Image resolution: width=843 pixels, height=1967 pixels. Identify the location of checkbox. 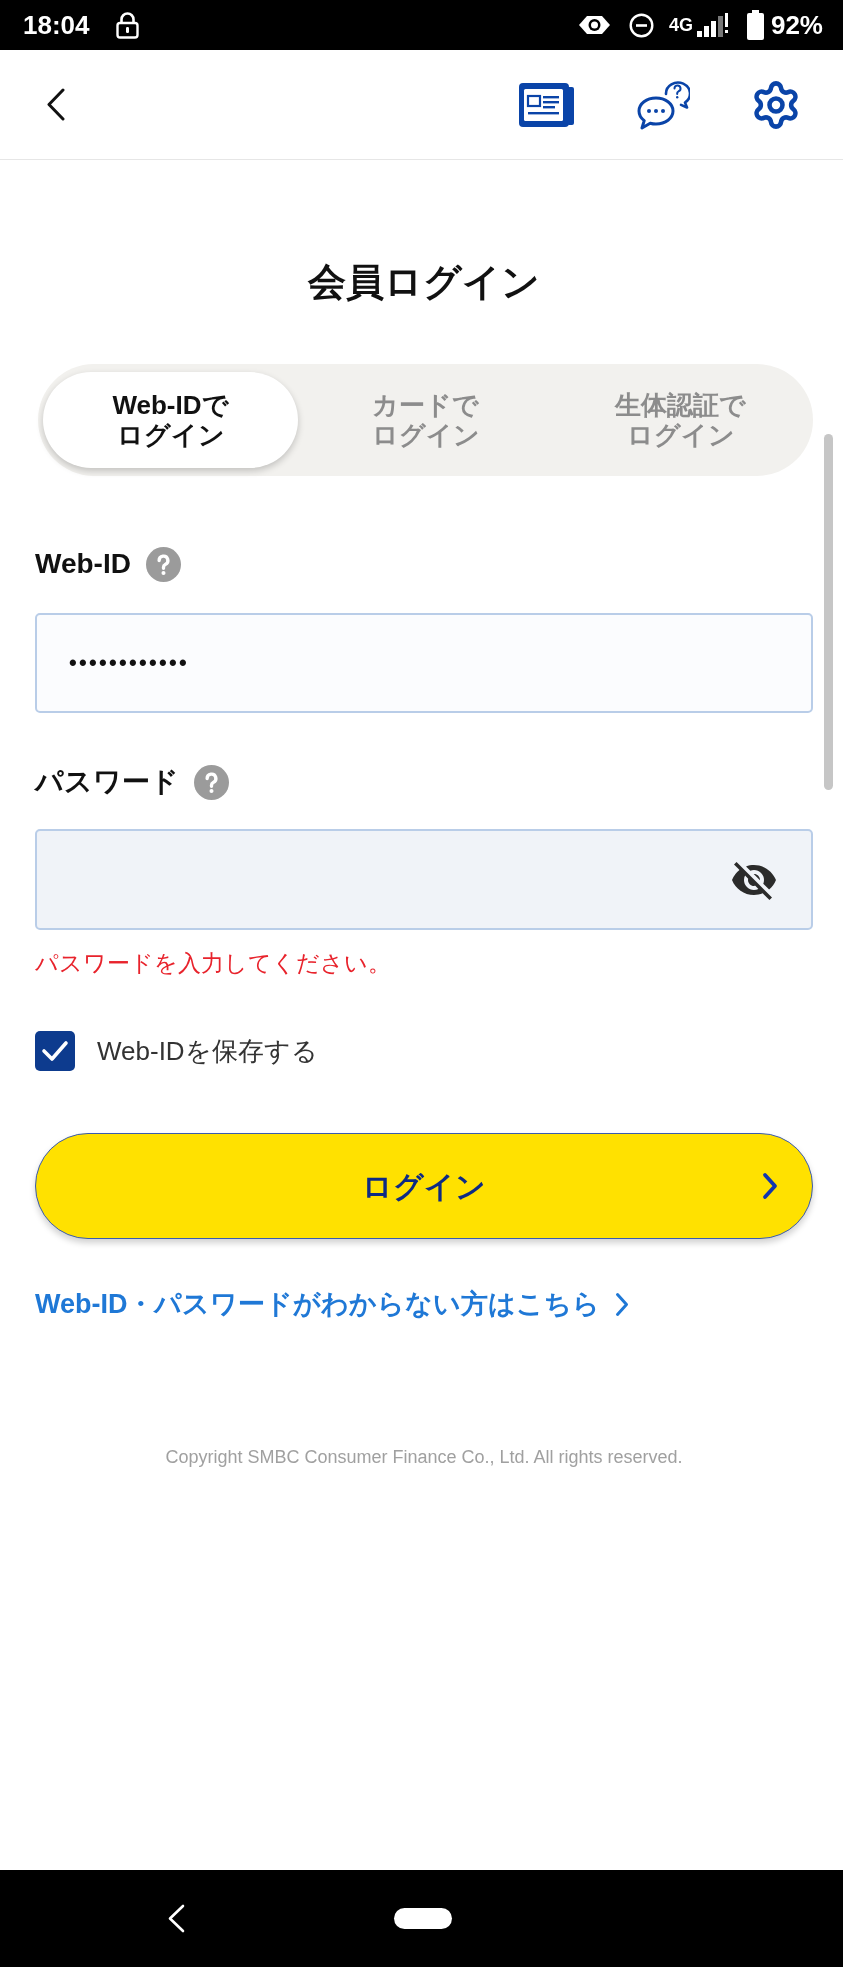
(55, 1051).